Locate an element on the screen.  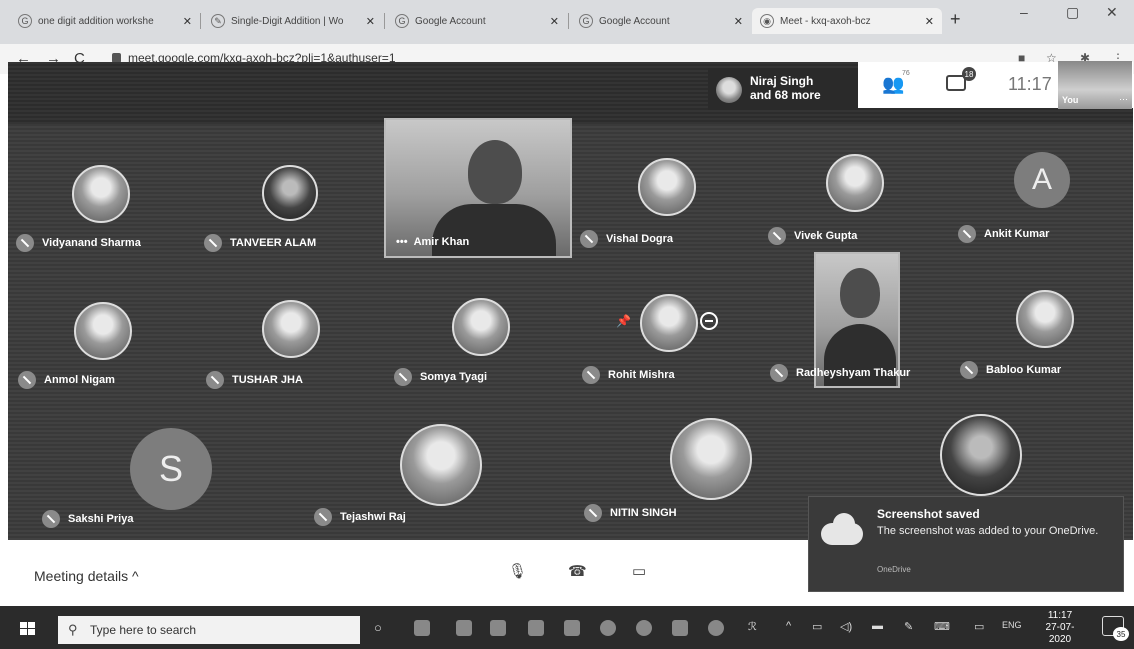
participant-tile: Ankit Kumar is located at coordinates (1003, 234).